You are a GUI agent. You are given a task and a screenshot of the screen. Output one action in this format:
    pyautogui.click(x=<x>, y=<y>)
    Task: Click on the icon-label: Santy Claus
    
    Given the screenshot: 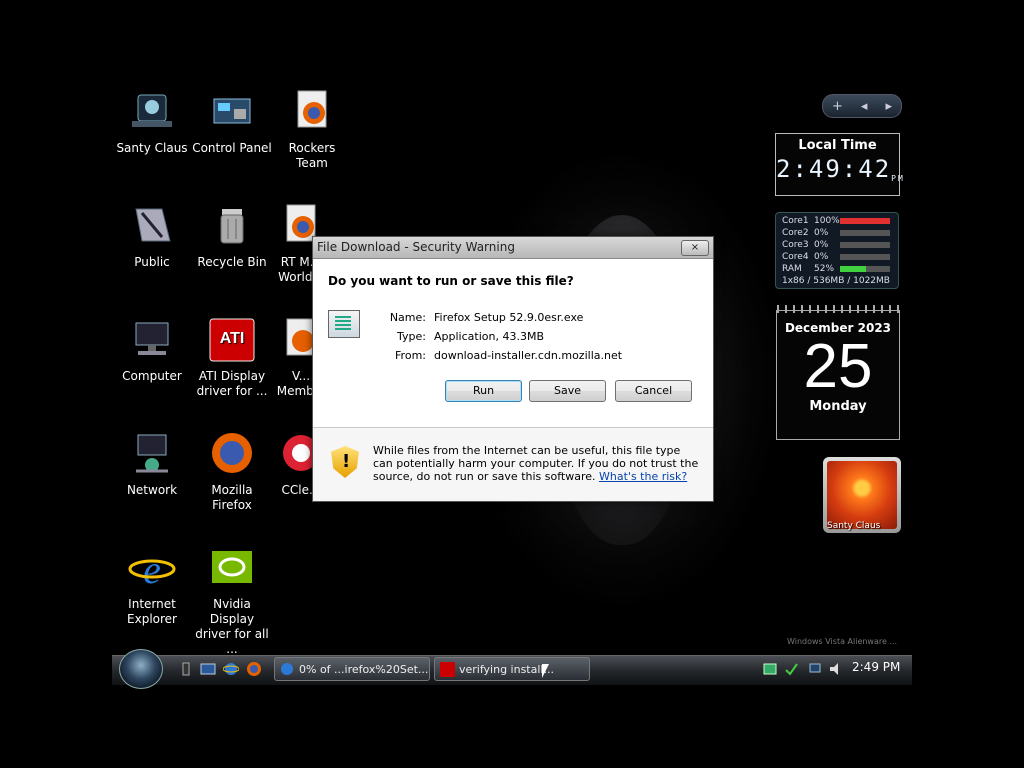 What is the action you would take?
    pyautogui.click(x=152, y=148)
    